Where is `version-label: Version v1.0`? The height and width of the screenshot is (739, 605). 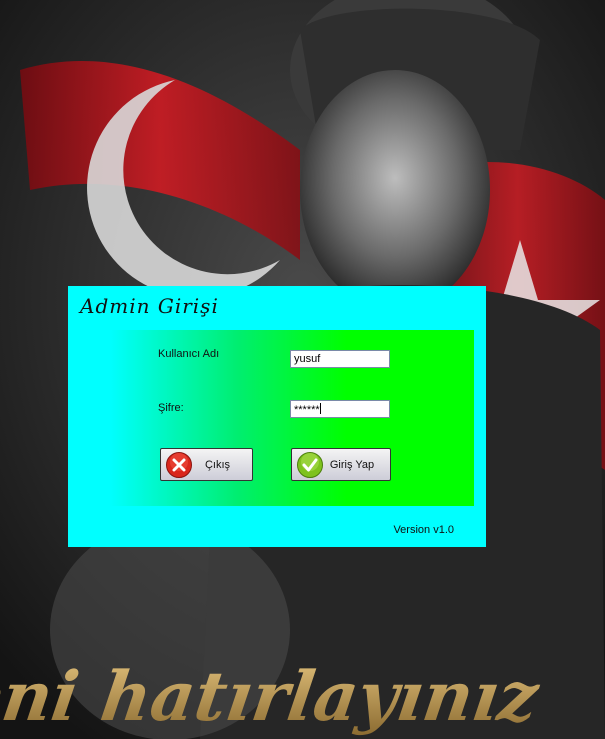
version-label: Version v1.0 is located at coordinates (423, 530).